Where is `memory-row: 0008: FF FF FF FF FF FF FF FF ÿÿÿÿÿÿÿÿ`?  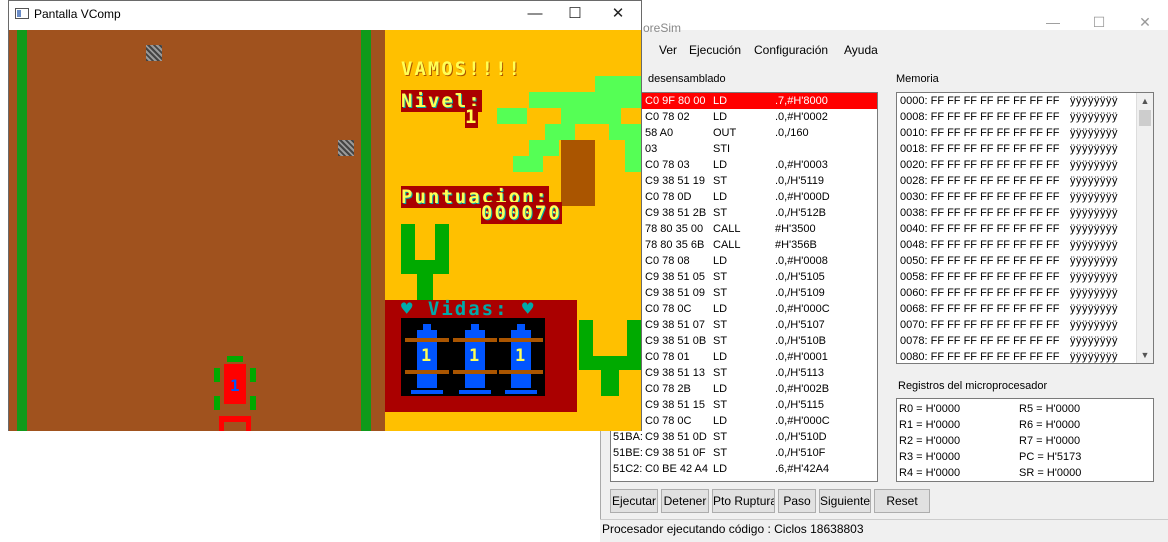
memory-row: 0008: FF FF FF FF FF FF FF FF ÿÿÿÿÿÿÿÿ is located at coordinates (1009, 117).